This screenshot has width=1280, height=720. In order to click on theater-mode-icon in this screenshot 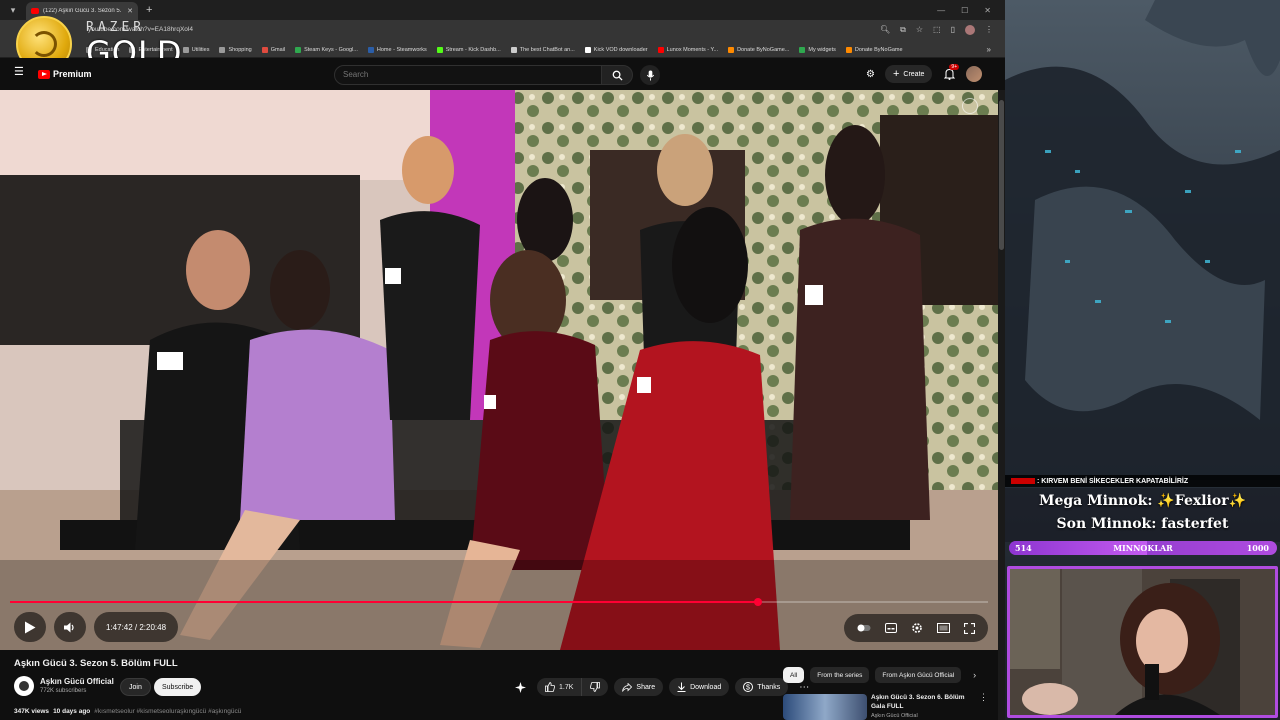, I will do `click(943, 628)`.